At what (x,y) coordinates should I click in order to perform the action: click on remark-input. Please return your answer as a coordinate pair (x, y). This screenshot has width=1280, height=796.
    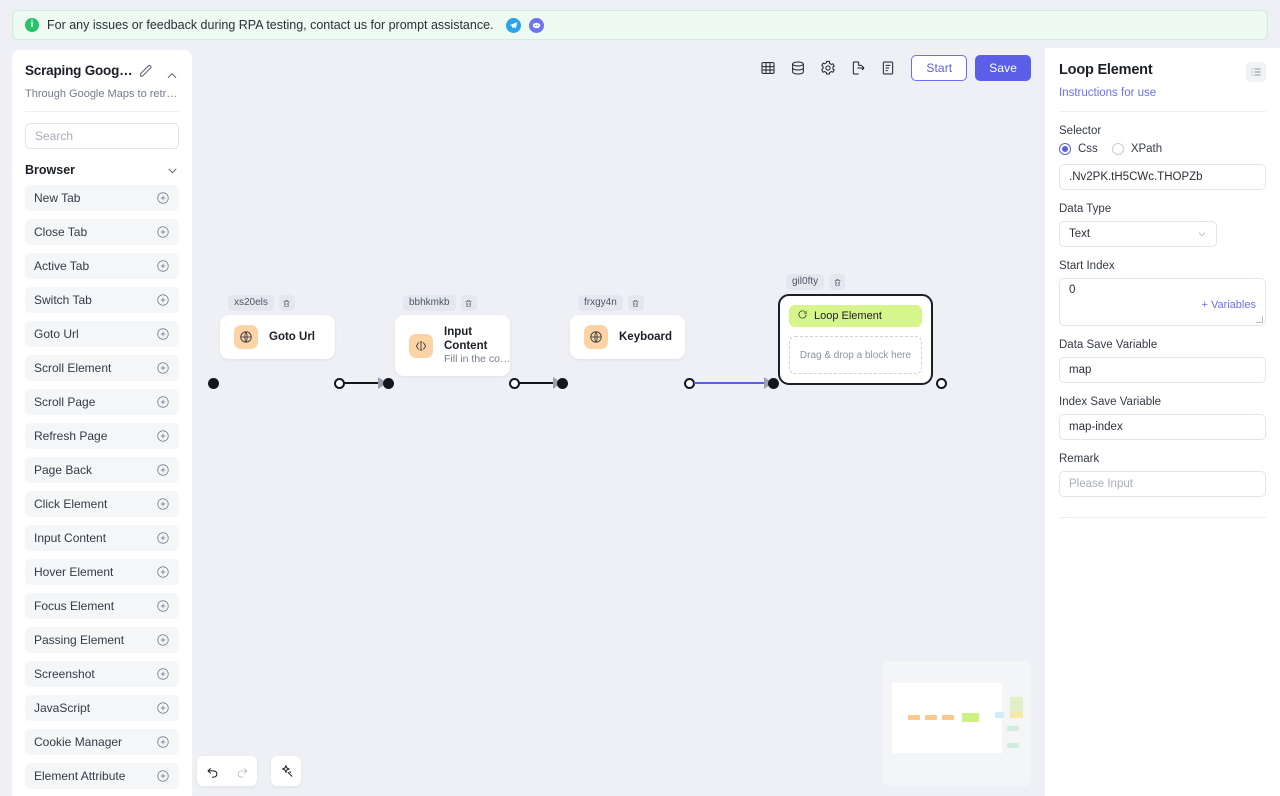
    Looking at the image, I should click on (1162, 484).